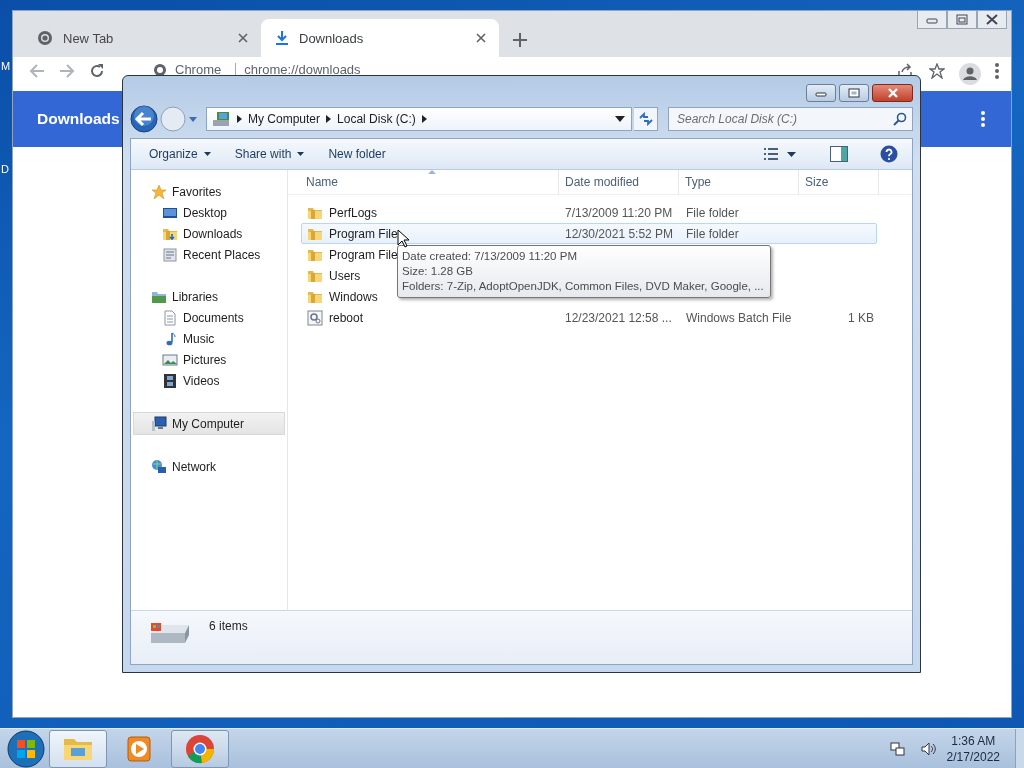 This screenshot has width=1024, height=768. What do you see at coordinates (78, 119) in the screenshot?
I see `page-title: Downloads` at bounding box center [78, 119].